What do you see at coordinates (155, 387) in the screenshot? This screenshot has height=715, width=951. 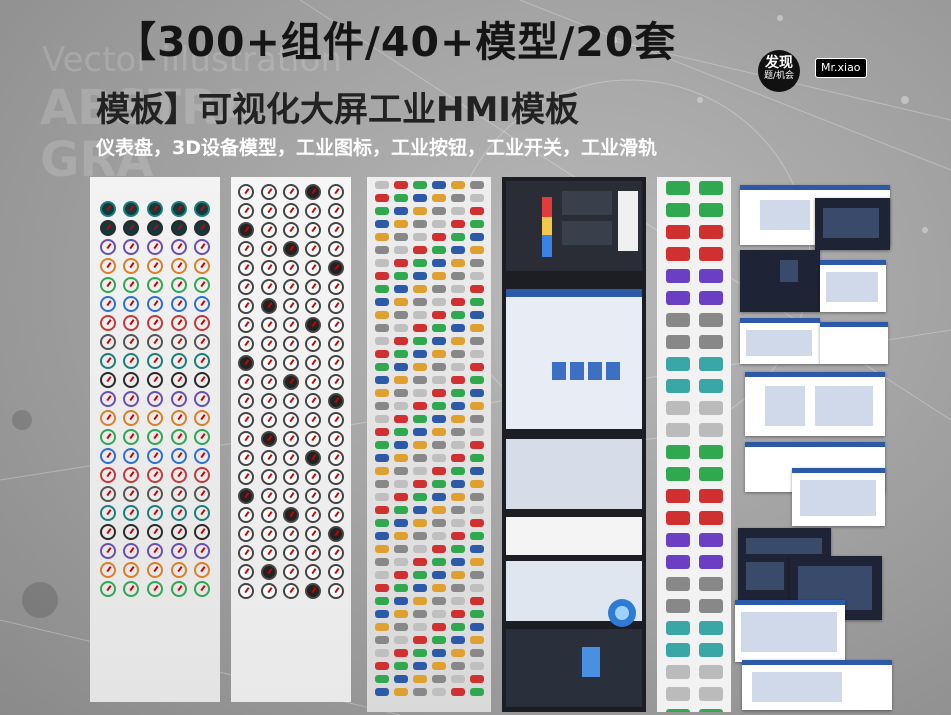 I see `gauge-grid` at bounding box center [155, 387].